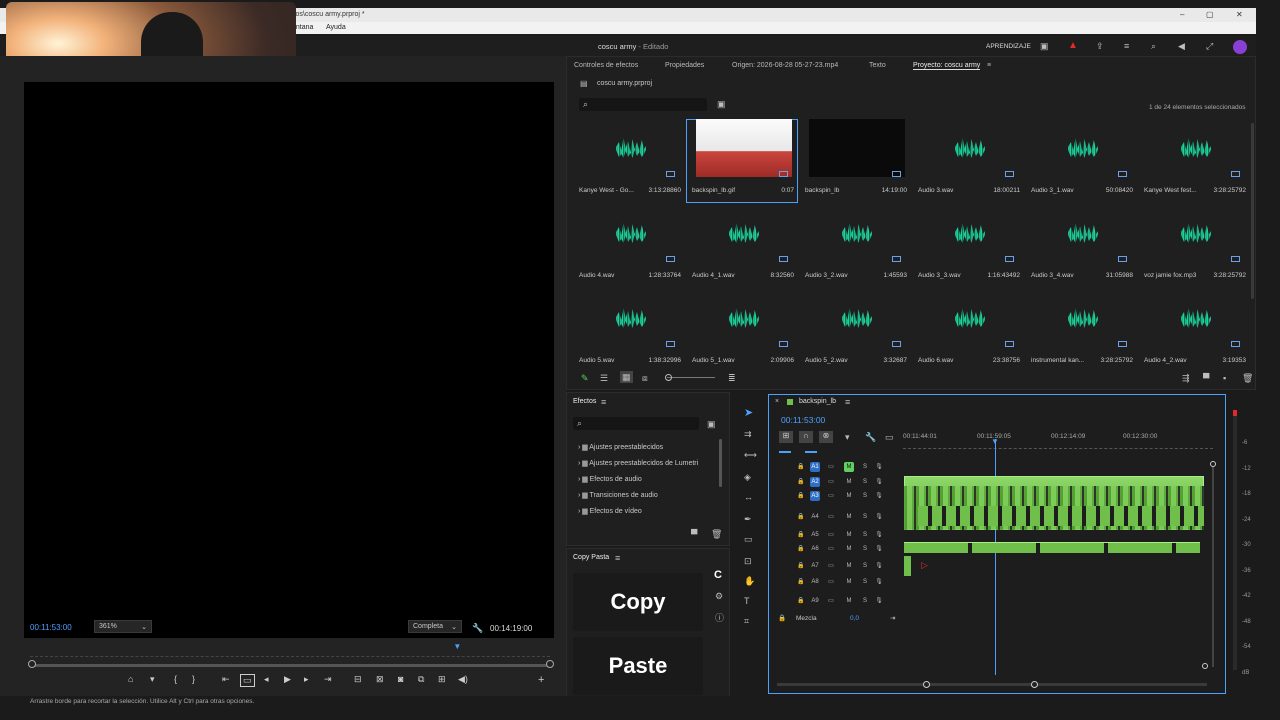 The height and width of the screenshot is (720, 1280). What do you see at coordinates (746, 621) in the screenshot?
I see `caption-tool-icon: ⌗` at bounding box center [746, 621].